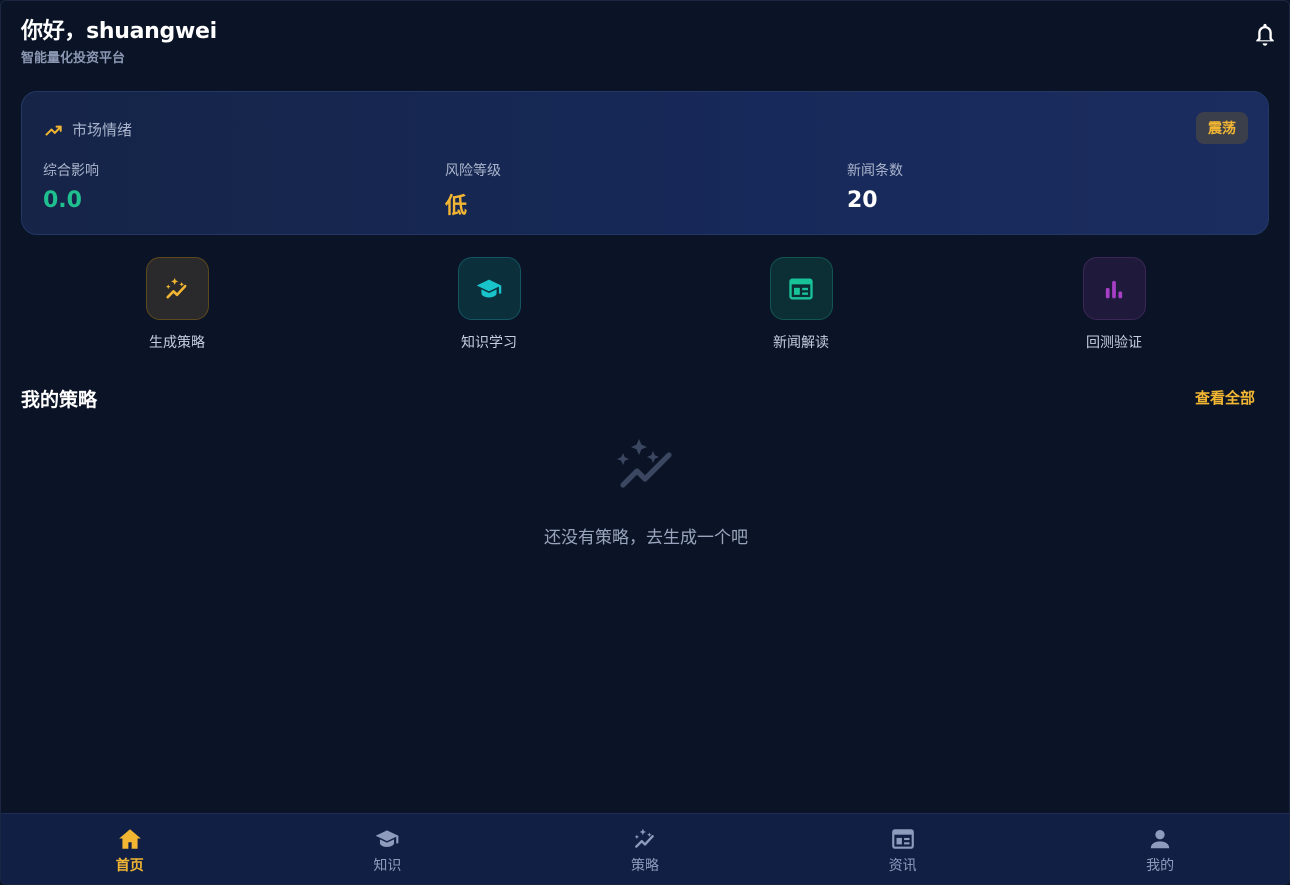  Describe the element at coordinates (71, 186) in the screenshot. I see `metric-impact: 综合影响 0.0` at that location.